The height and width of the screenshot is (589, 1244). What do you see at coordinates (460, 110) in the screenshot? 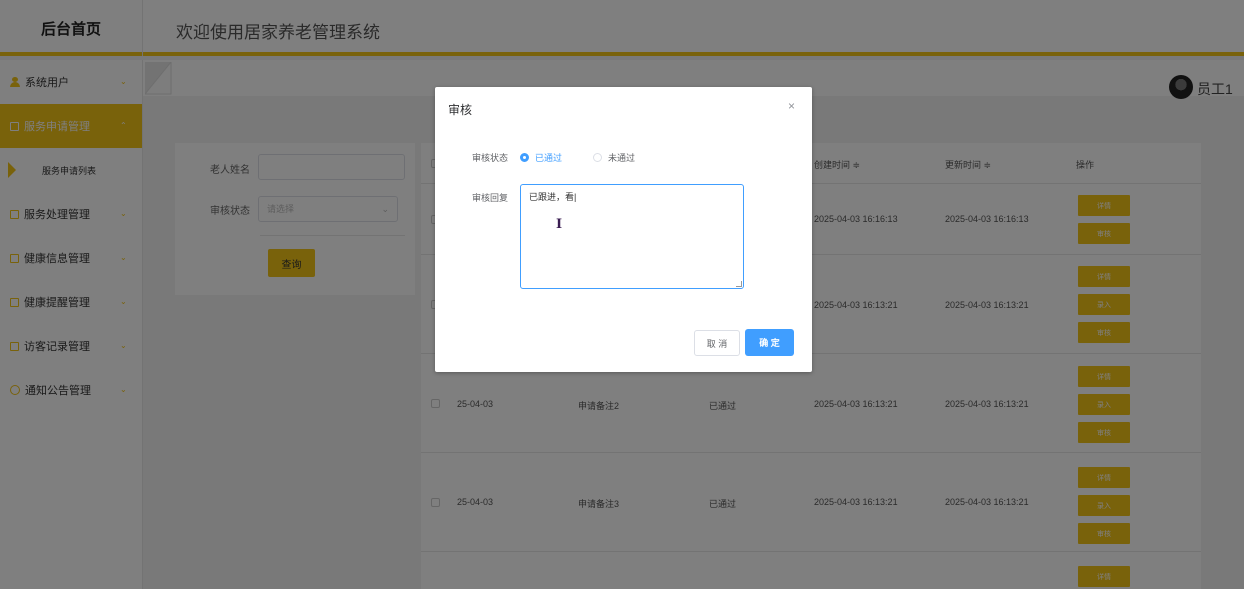
I see `dialog-title: 审核` at bounding box center [460, 110].